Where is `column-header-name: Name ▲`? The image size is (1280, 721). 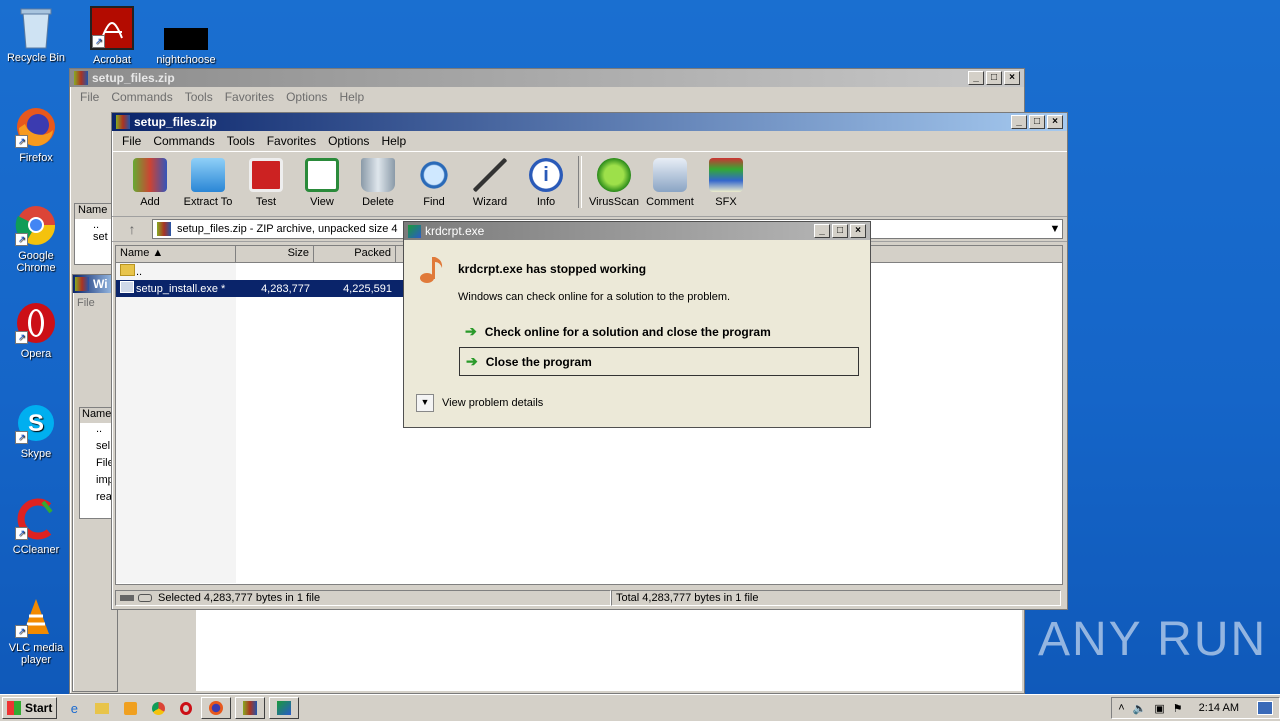 column-header-name: Name ▲ is located at coordinates (176, 254).